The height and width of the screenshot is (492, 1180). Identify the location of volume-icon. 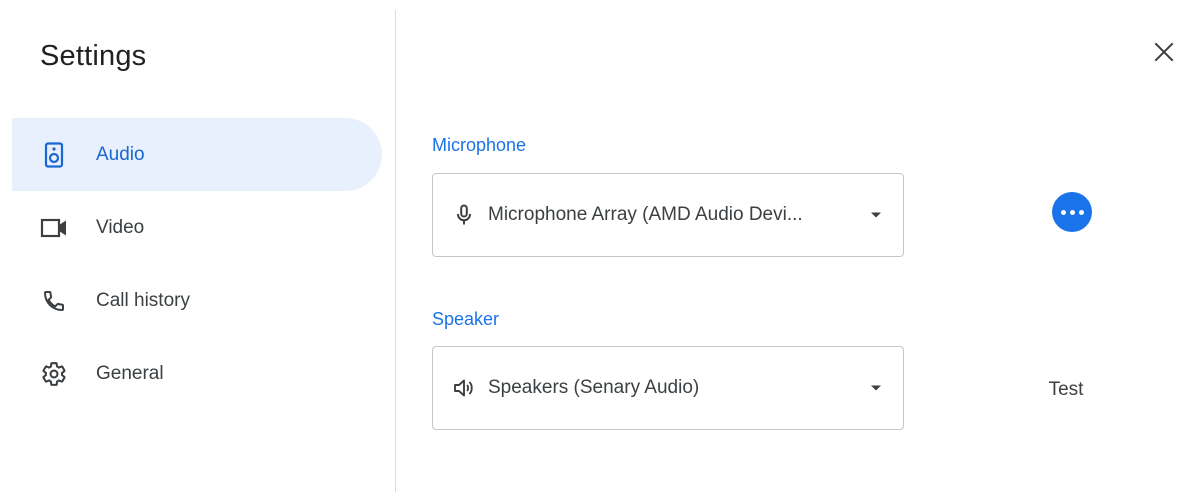
(464, 388).